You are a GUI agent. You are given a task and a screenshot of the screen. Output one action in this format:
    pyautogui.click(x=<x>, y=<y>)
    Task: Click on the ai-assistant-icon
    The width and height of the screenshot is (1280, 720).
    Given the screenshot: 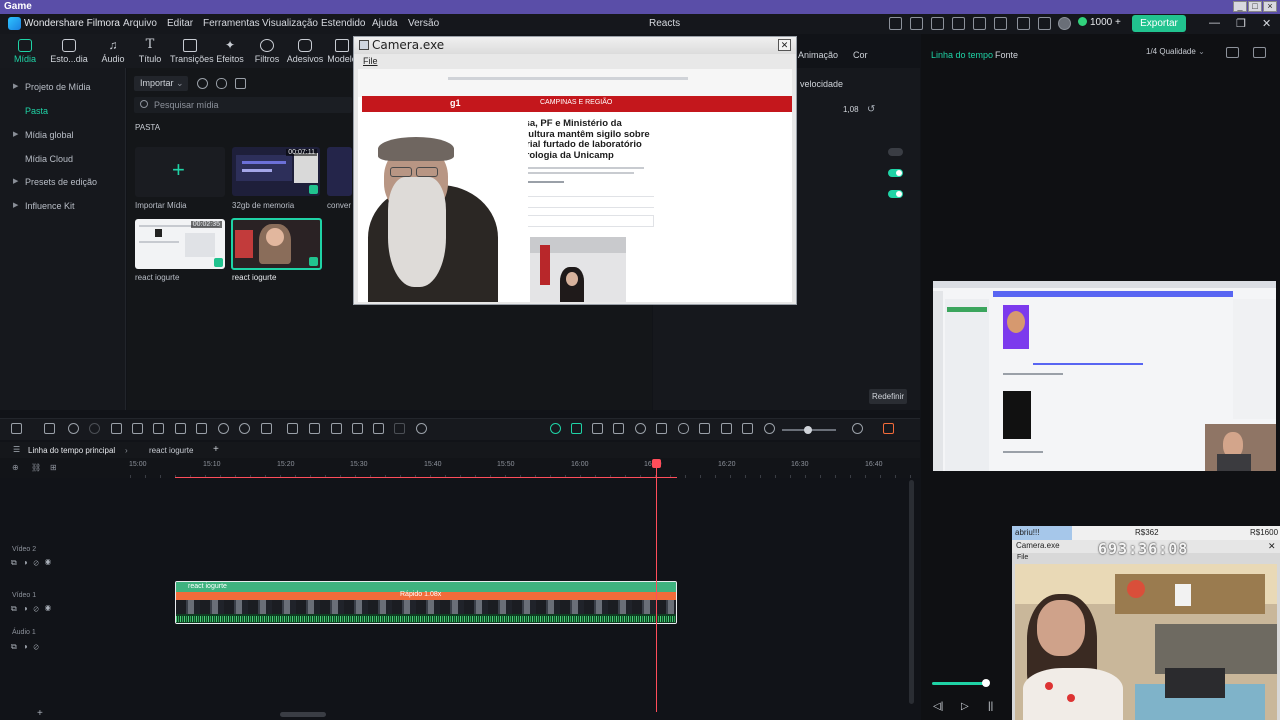 What is the action you would take?
    pyautogui.click(x=555, y=428)
    